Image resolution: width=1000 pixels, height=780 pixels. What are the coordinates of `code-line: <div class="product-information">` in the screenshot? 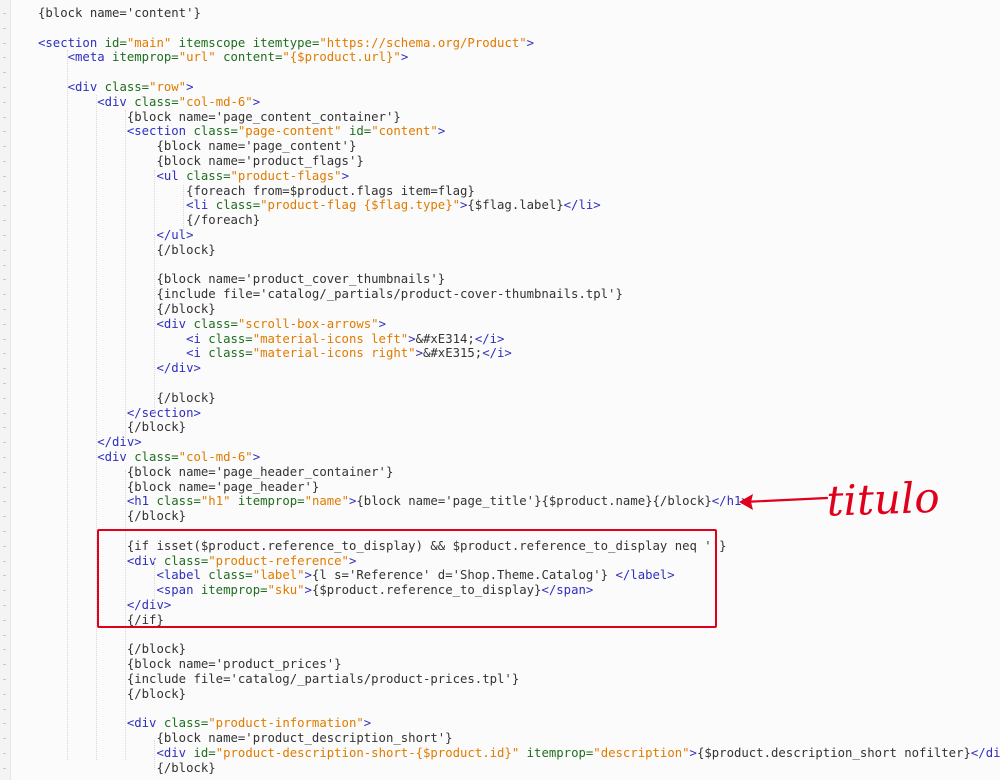 It's located at (204, 723).